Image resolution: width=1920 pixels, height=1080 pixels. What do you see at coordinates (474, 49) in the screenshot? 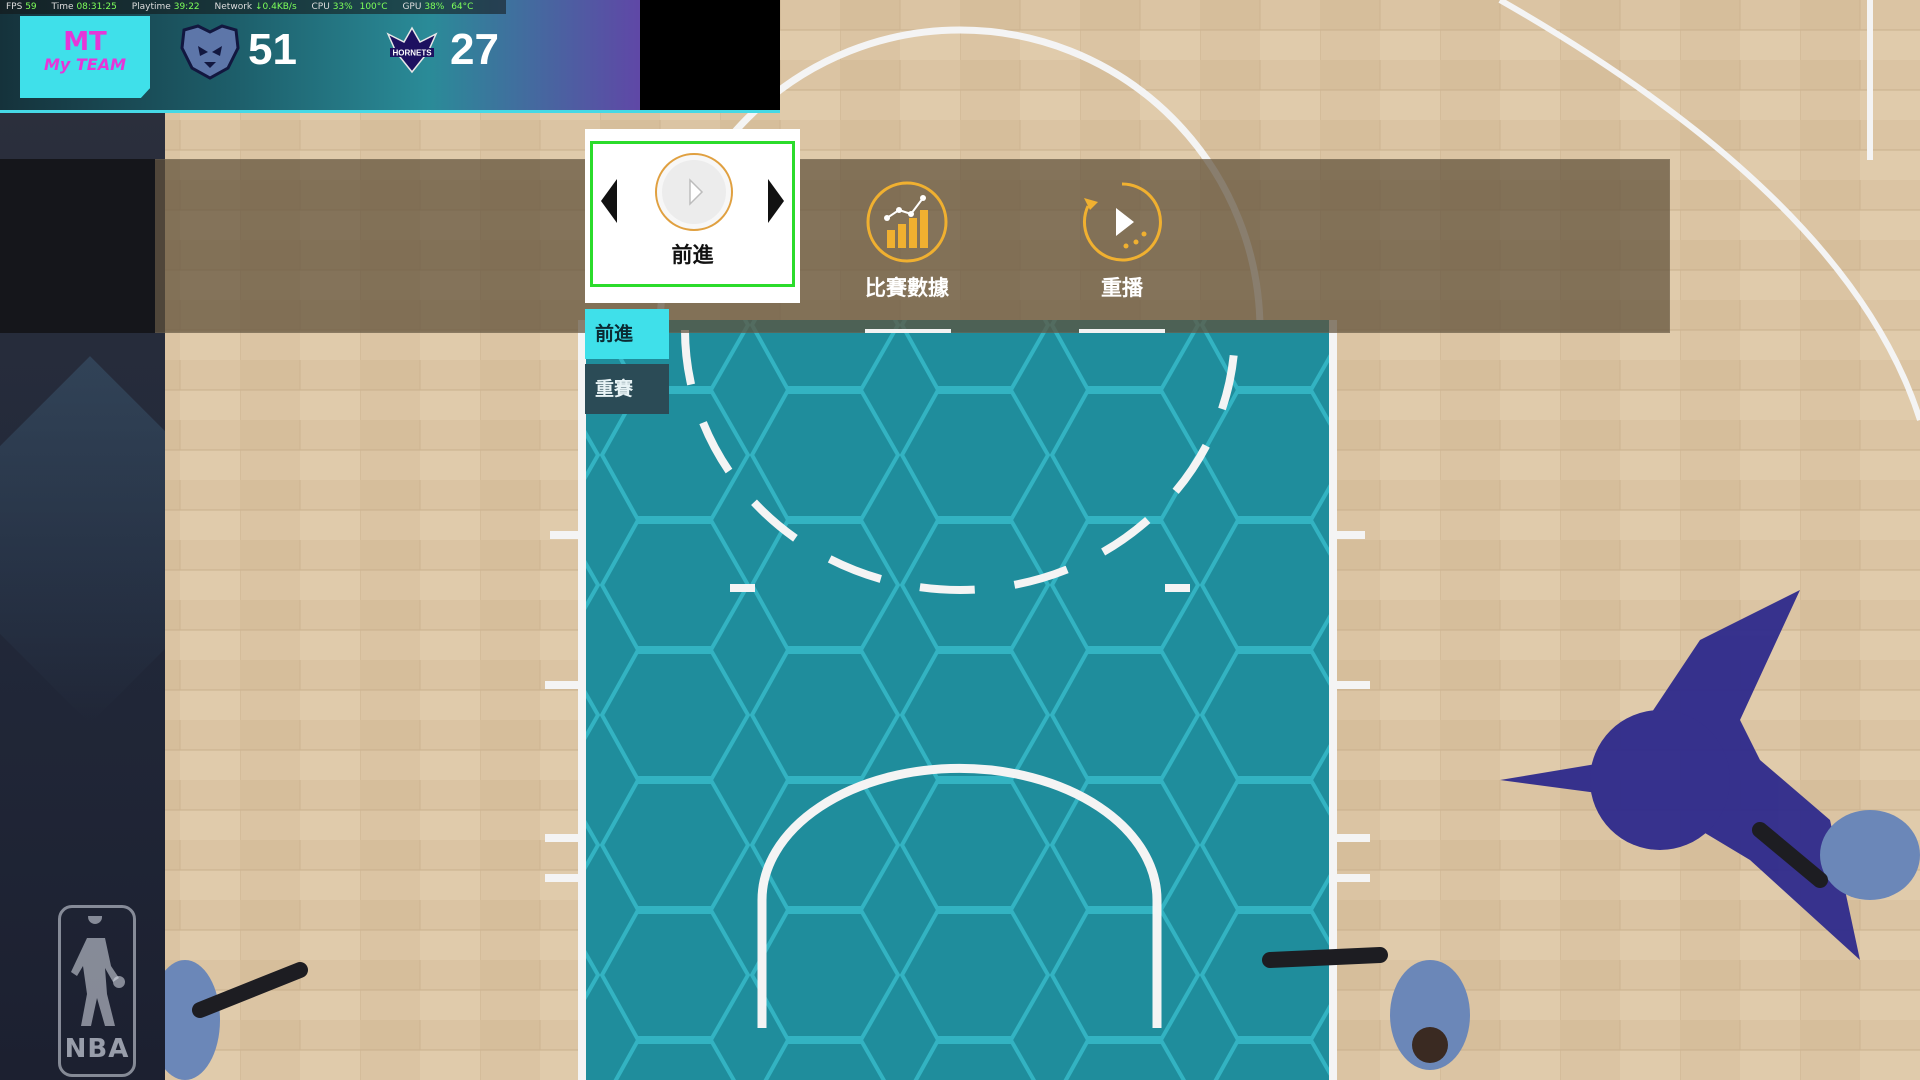
I see `away-score: 27` at bounding box center [474, 49].